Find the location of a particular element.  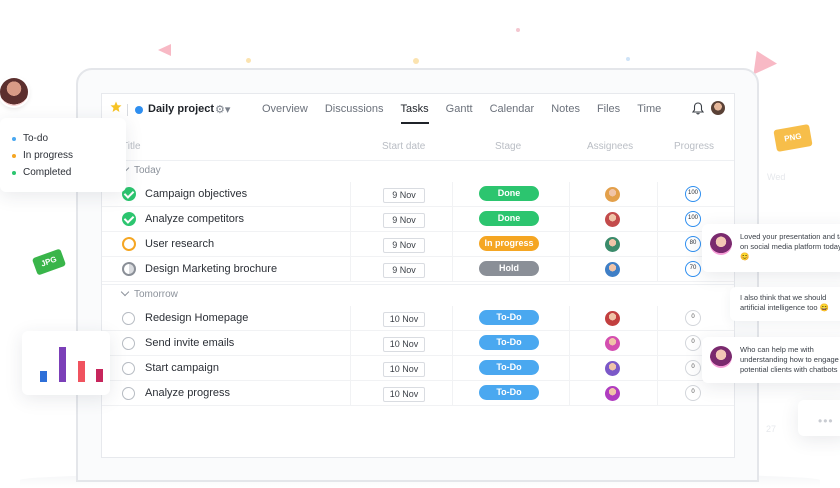

stage-badge: In progress is located at coordinates (509, 243).